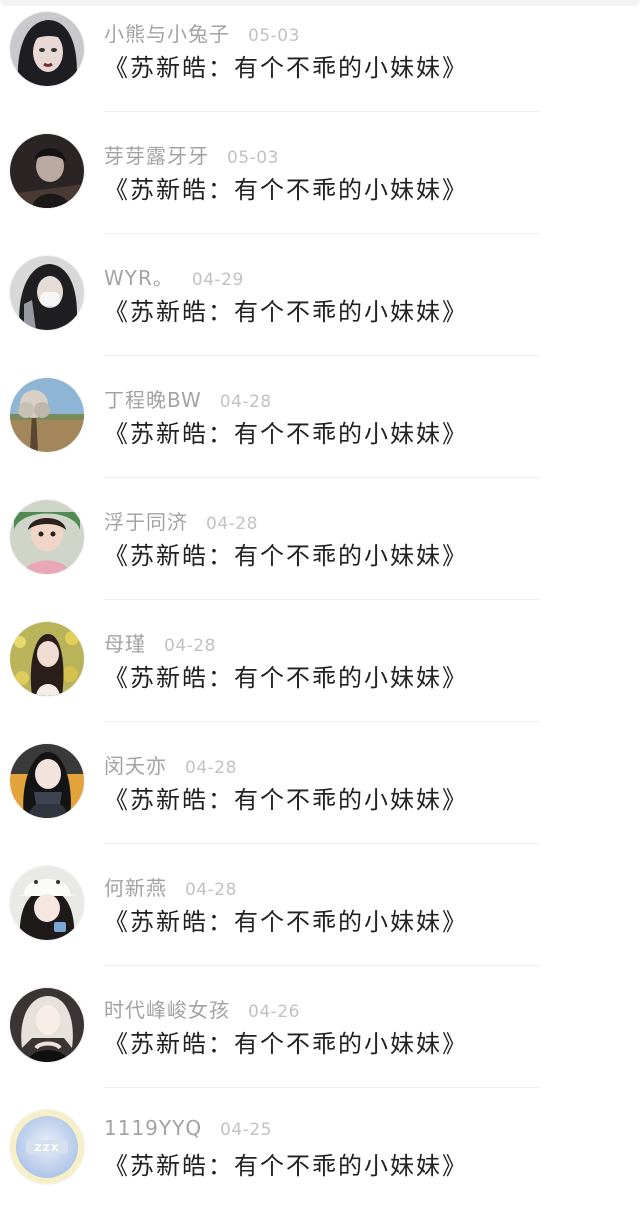  I want to click on comment-item: ZZX 1119YYQ 04-25 《苏新皓：有个不乖的小妹妹》, so click(320, 1159).